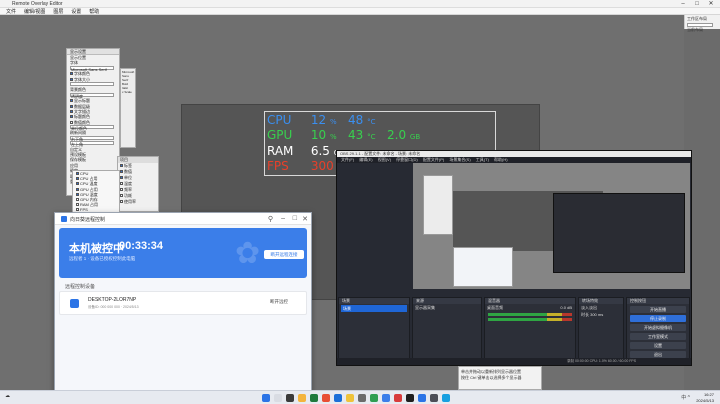 The width and height of the screenshot is (720, 404). What do you see at coordinates (374, 308) in the screenshot?
I see `scene-item: 场景` at bounding box center [374, 308].